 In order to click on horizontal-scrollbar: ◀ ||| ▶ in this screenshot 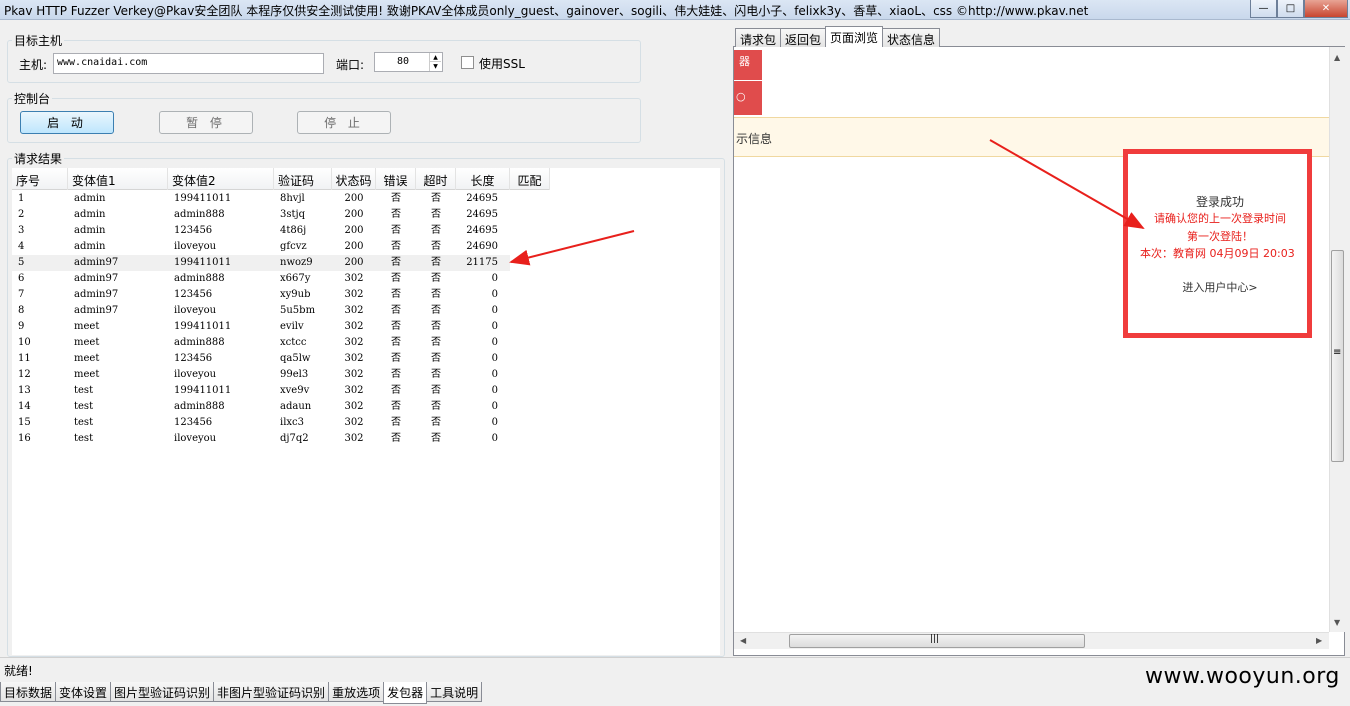, I will do `click(1031, 640)`.